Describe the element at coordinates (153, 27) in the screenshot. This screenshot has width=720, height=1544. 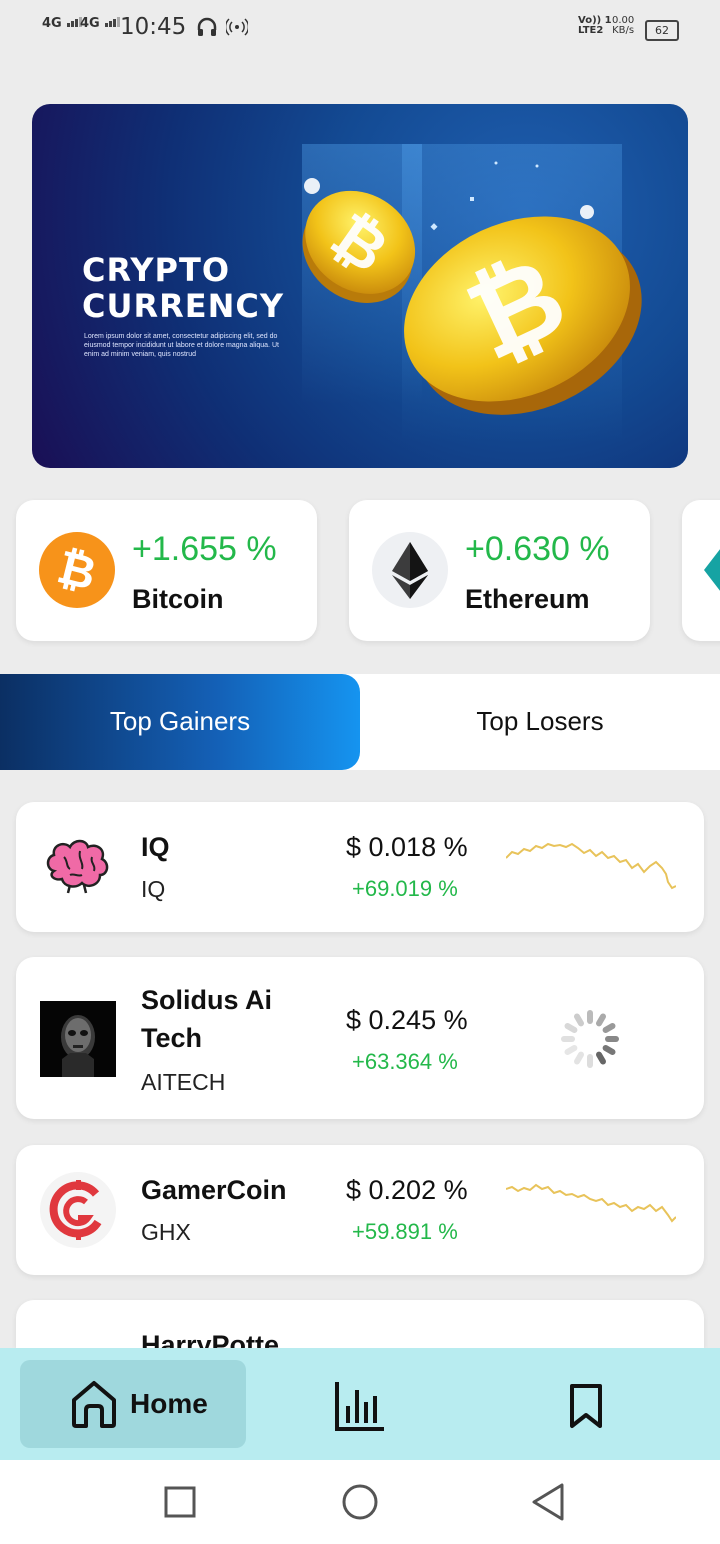
I see `status-time: 10:45` at that location.